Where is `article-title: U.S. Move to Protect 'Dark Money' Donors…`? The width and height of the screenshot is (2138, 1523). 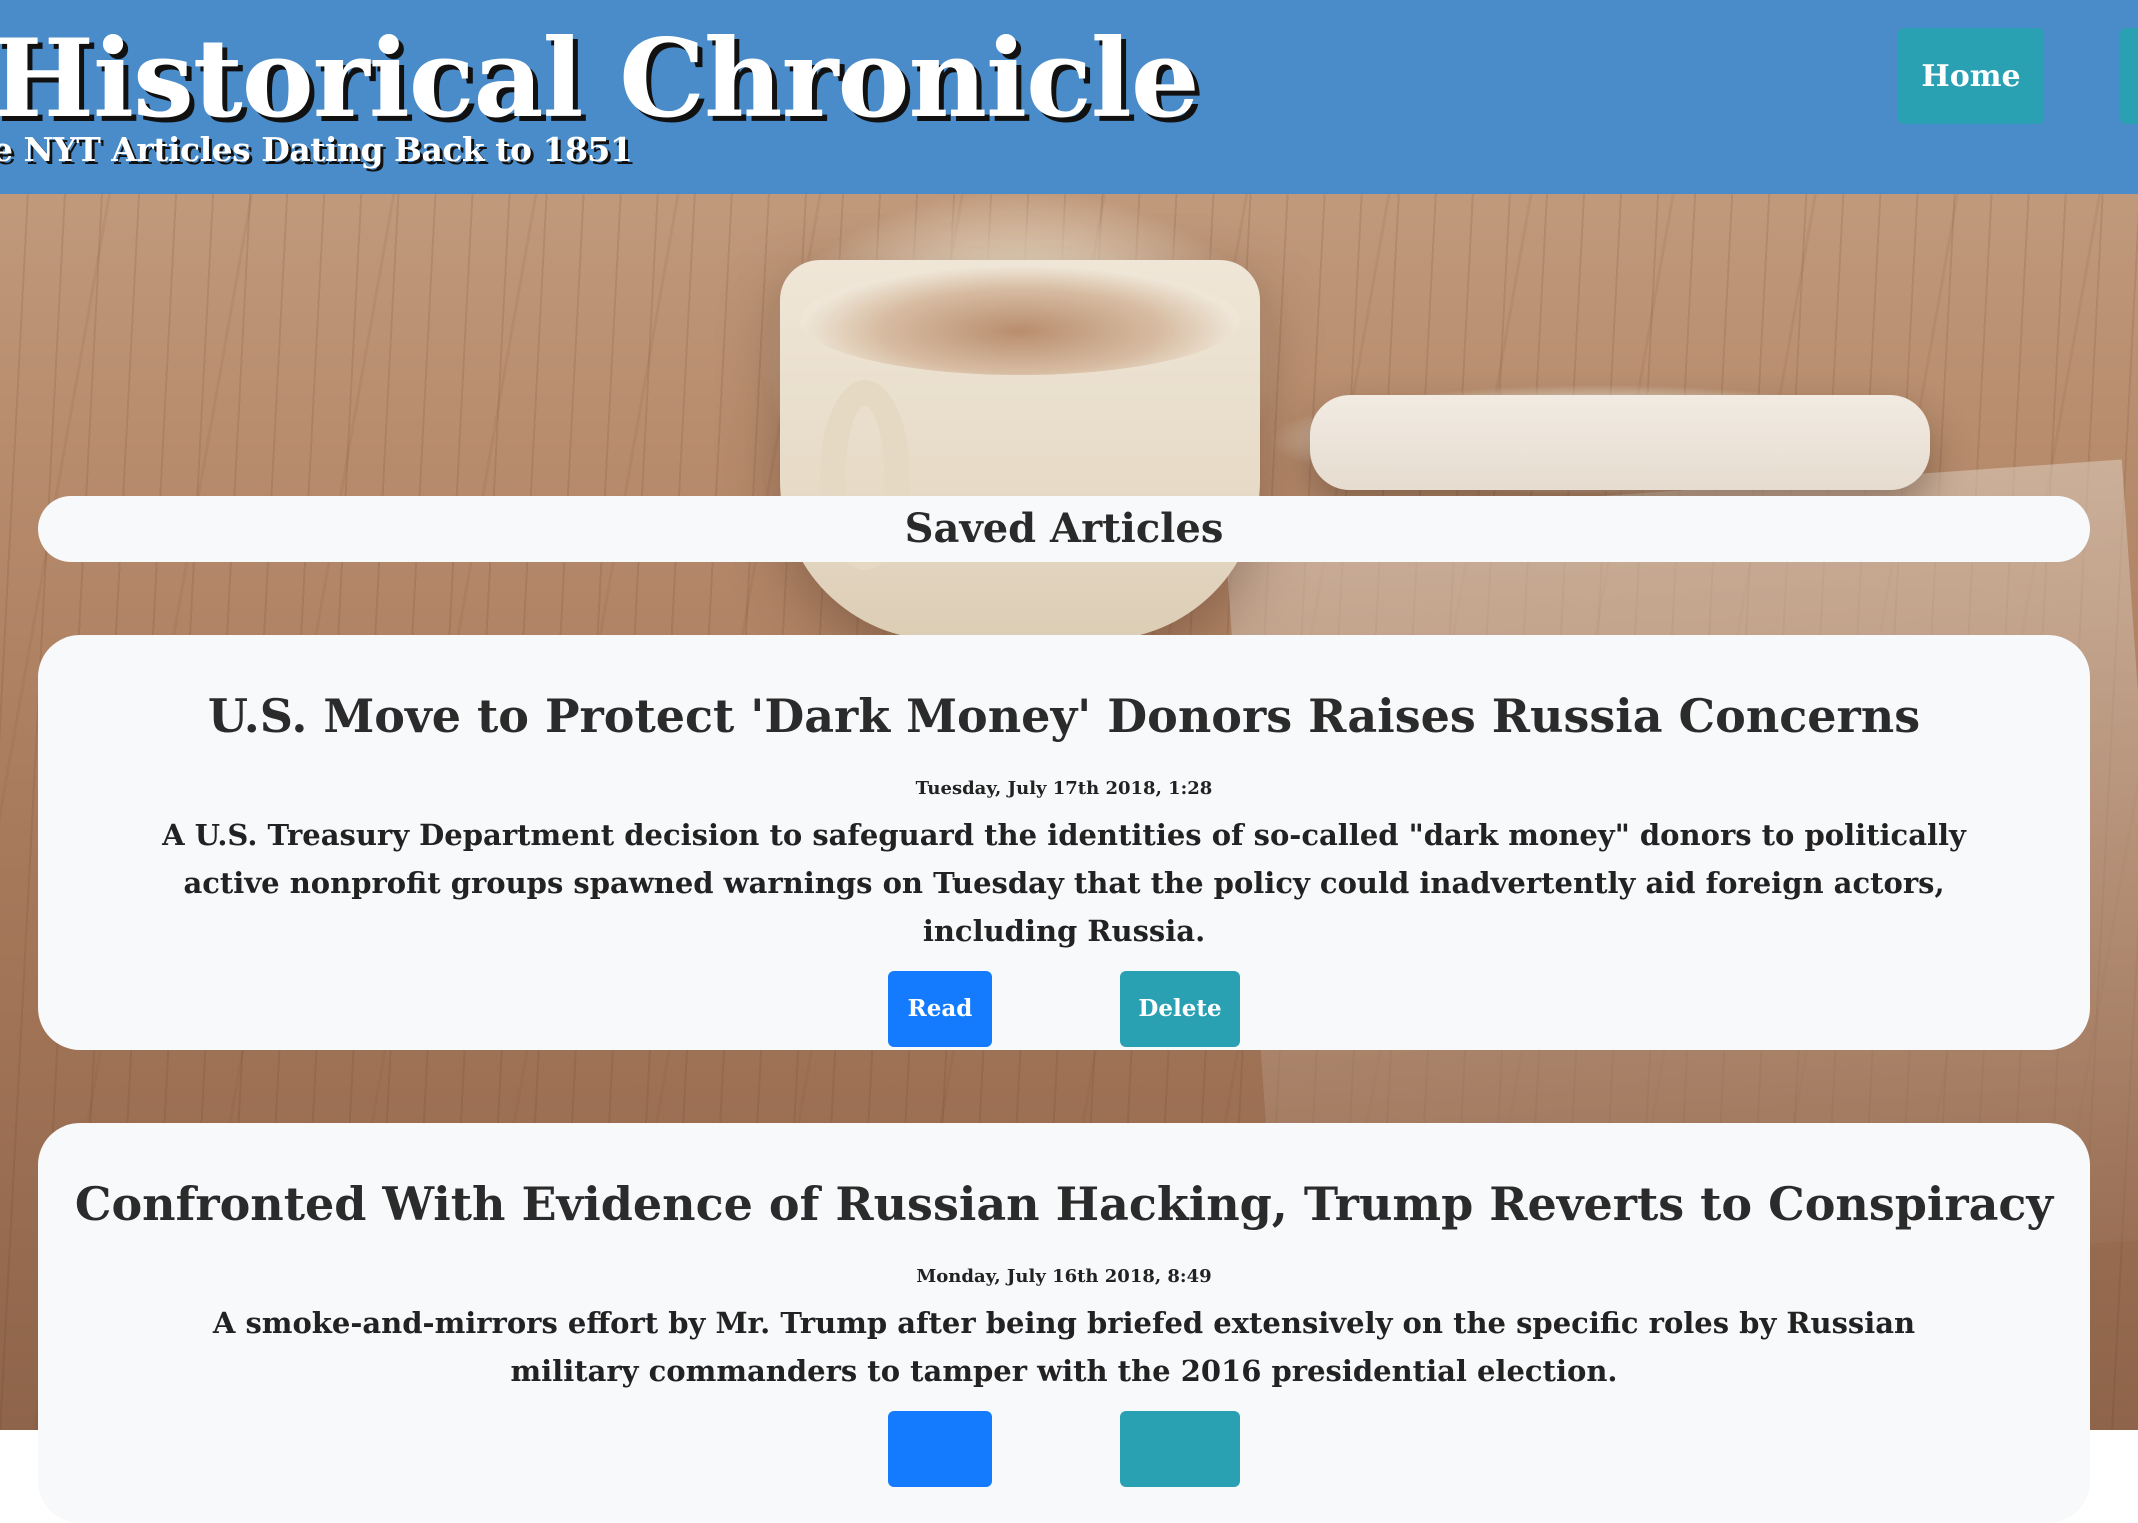 article-title: U.S. Move to Protect 'Dark Money' Donors… is located at coordinates (1064, 716).